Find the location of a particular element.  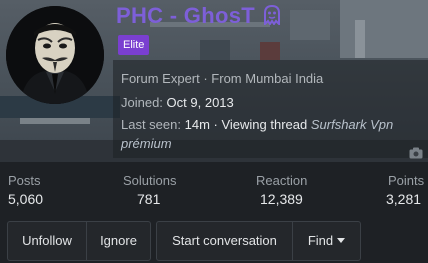

find-label: Find is located at coordinates (320, 240).